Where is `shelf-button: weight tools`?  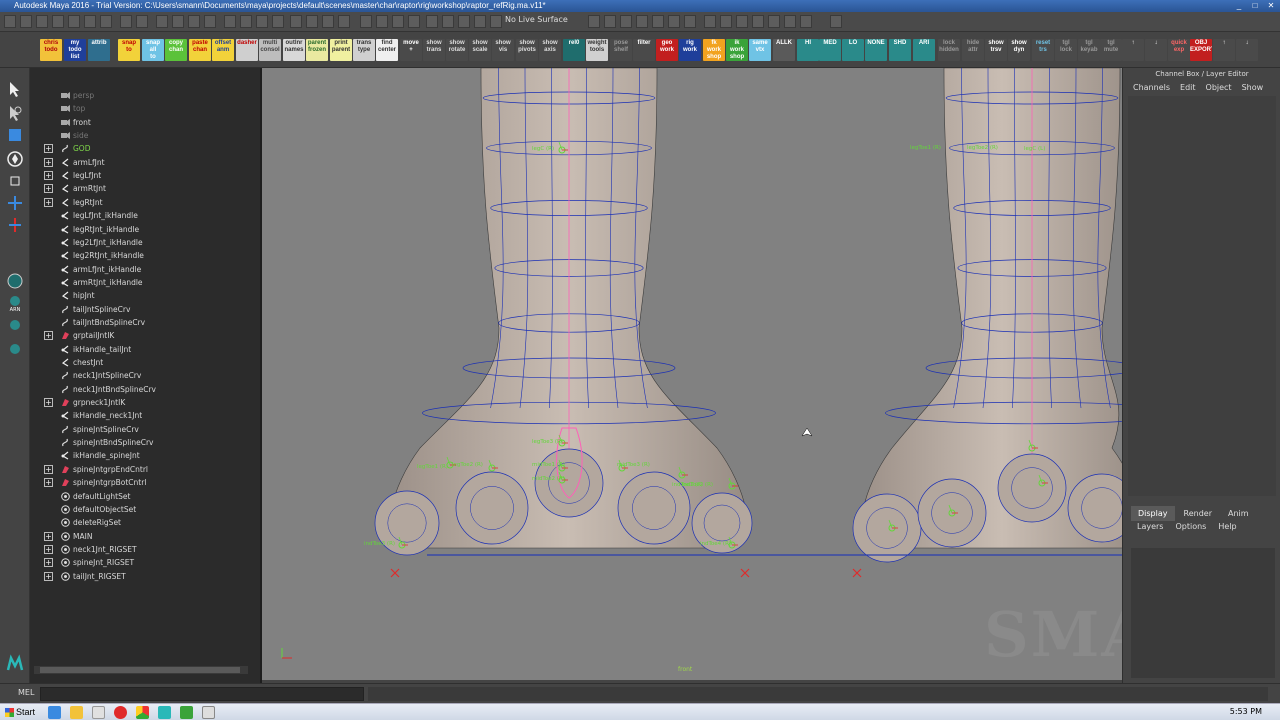 shelf-button: weight tools is located at coordinates (597, 50).